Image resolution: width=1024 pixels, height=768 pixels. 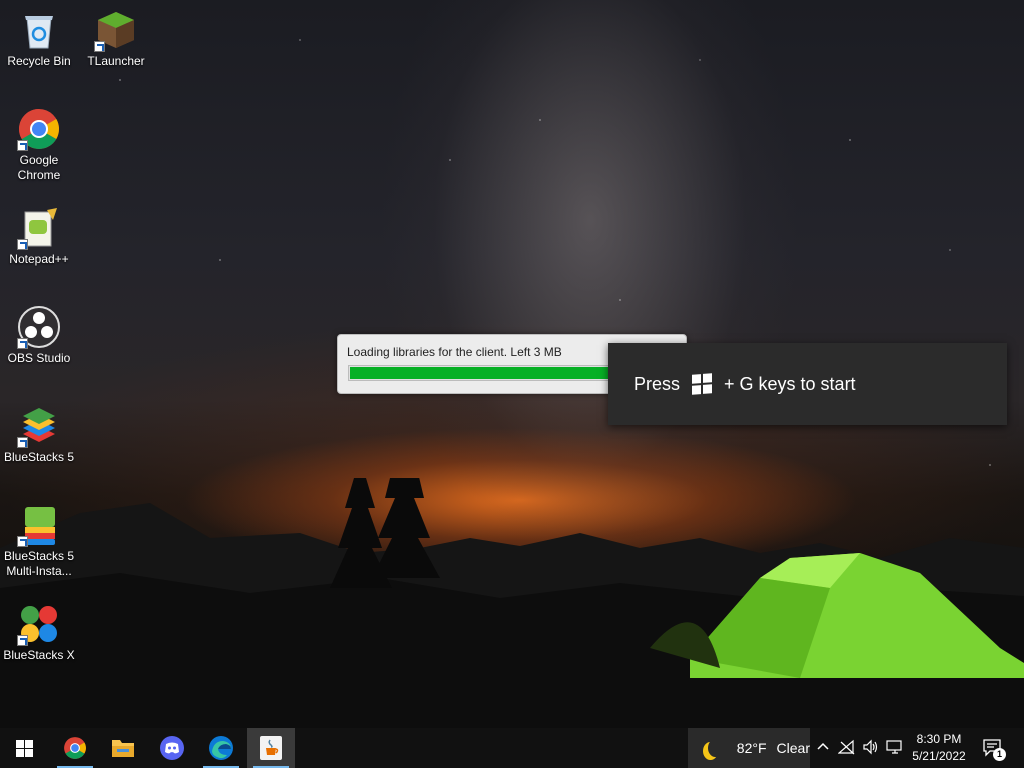 I want to click on progress-bar-fill, so click(x=487, y=373).